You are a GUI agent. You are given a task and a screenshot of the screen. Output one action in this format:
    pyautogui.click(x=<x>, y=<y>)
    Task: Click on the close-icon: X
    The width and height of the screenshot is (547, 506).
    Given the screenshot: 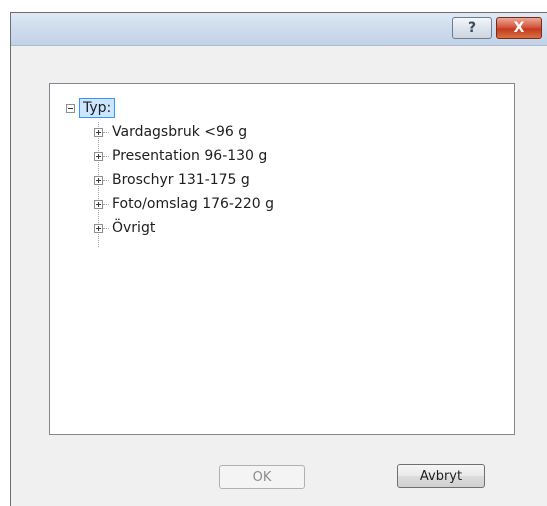 What is the action you would take?
    pyautogui.click(x=519, y=28)
    